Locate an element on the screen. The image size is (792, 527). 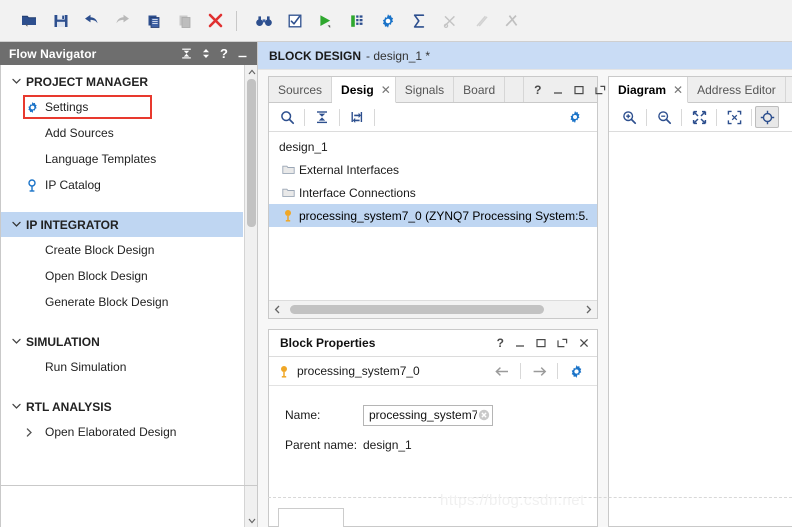
fit-to-screen-icon is located at coordinates (699, 117).